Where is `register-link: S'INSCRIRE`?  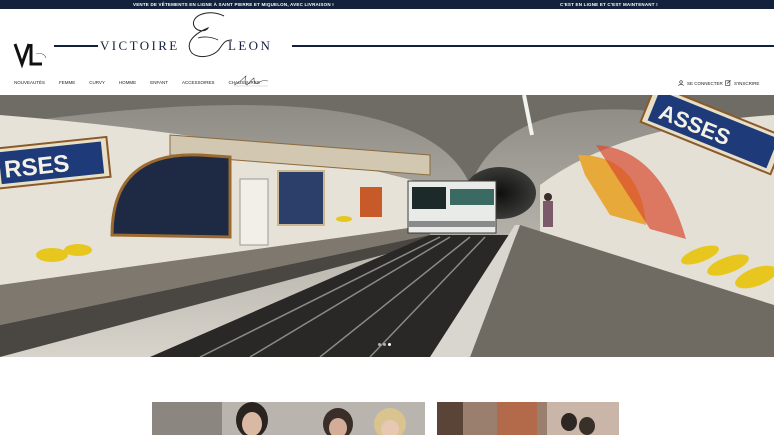
register-link: S'INSCRIRE is located at coordinates (742, 83).